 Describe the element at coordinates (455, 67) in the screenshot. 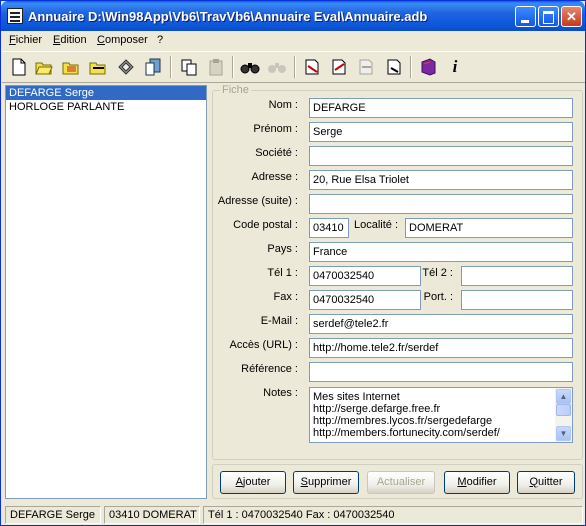

I see `info-icon: i` at that location.